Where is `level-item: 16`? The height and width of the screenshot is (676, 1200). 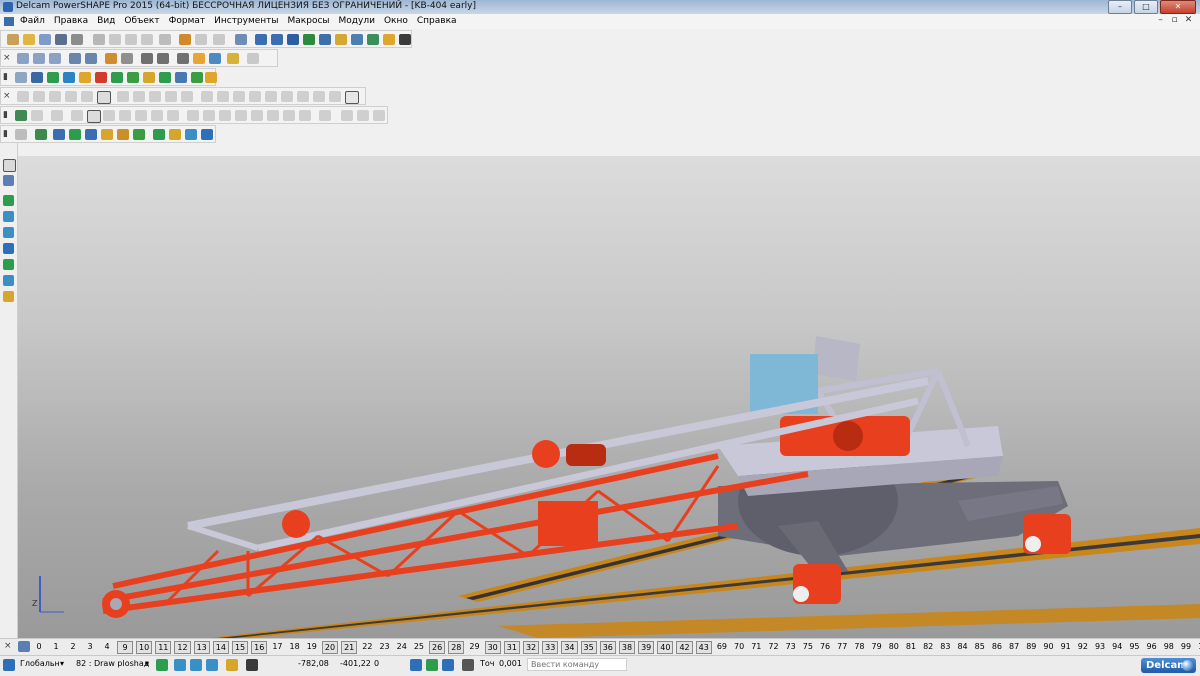
level-item: 16 is located at coordinates (259, 647).